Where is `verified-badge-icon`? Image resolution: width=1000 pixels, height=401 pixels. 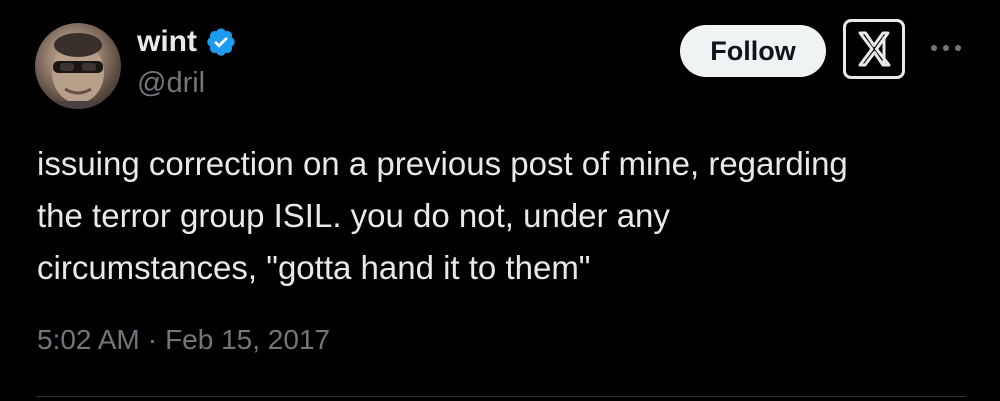 verified-badge-icon is located at coordinates (221, 42).